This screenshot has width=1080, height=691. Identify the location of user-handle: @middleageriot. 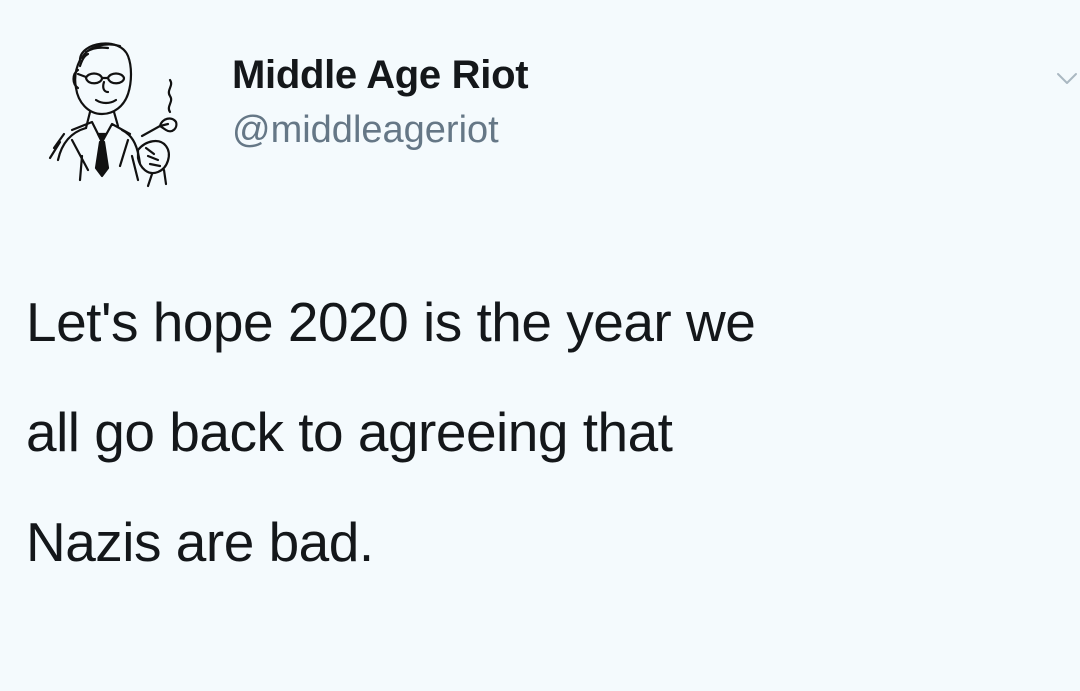
(380, 130).